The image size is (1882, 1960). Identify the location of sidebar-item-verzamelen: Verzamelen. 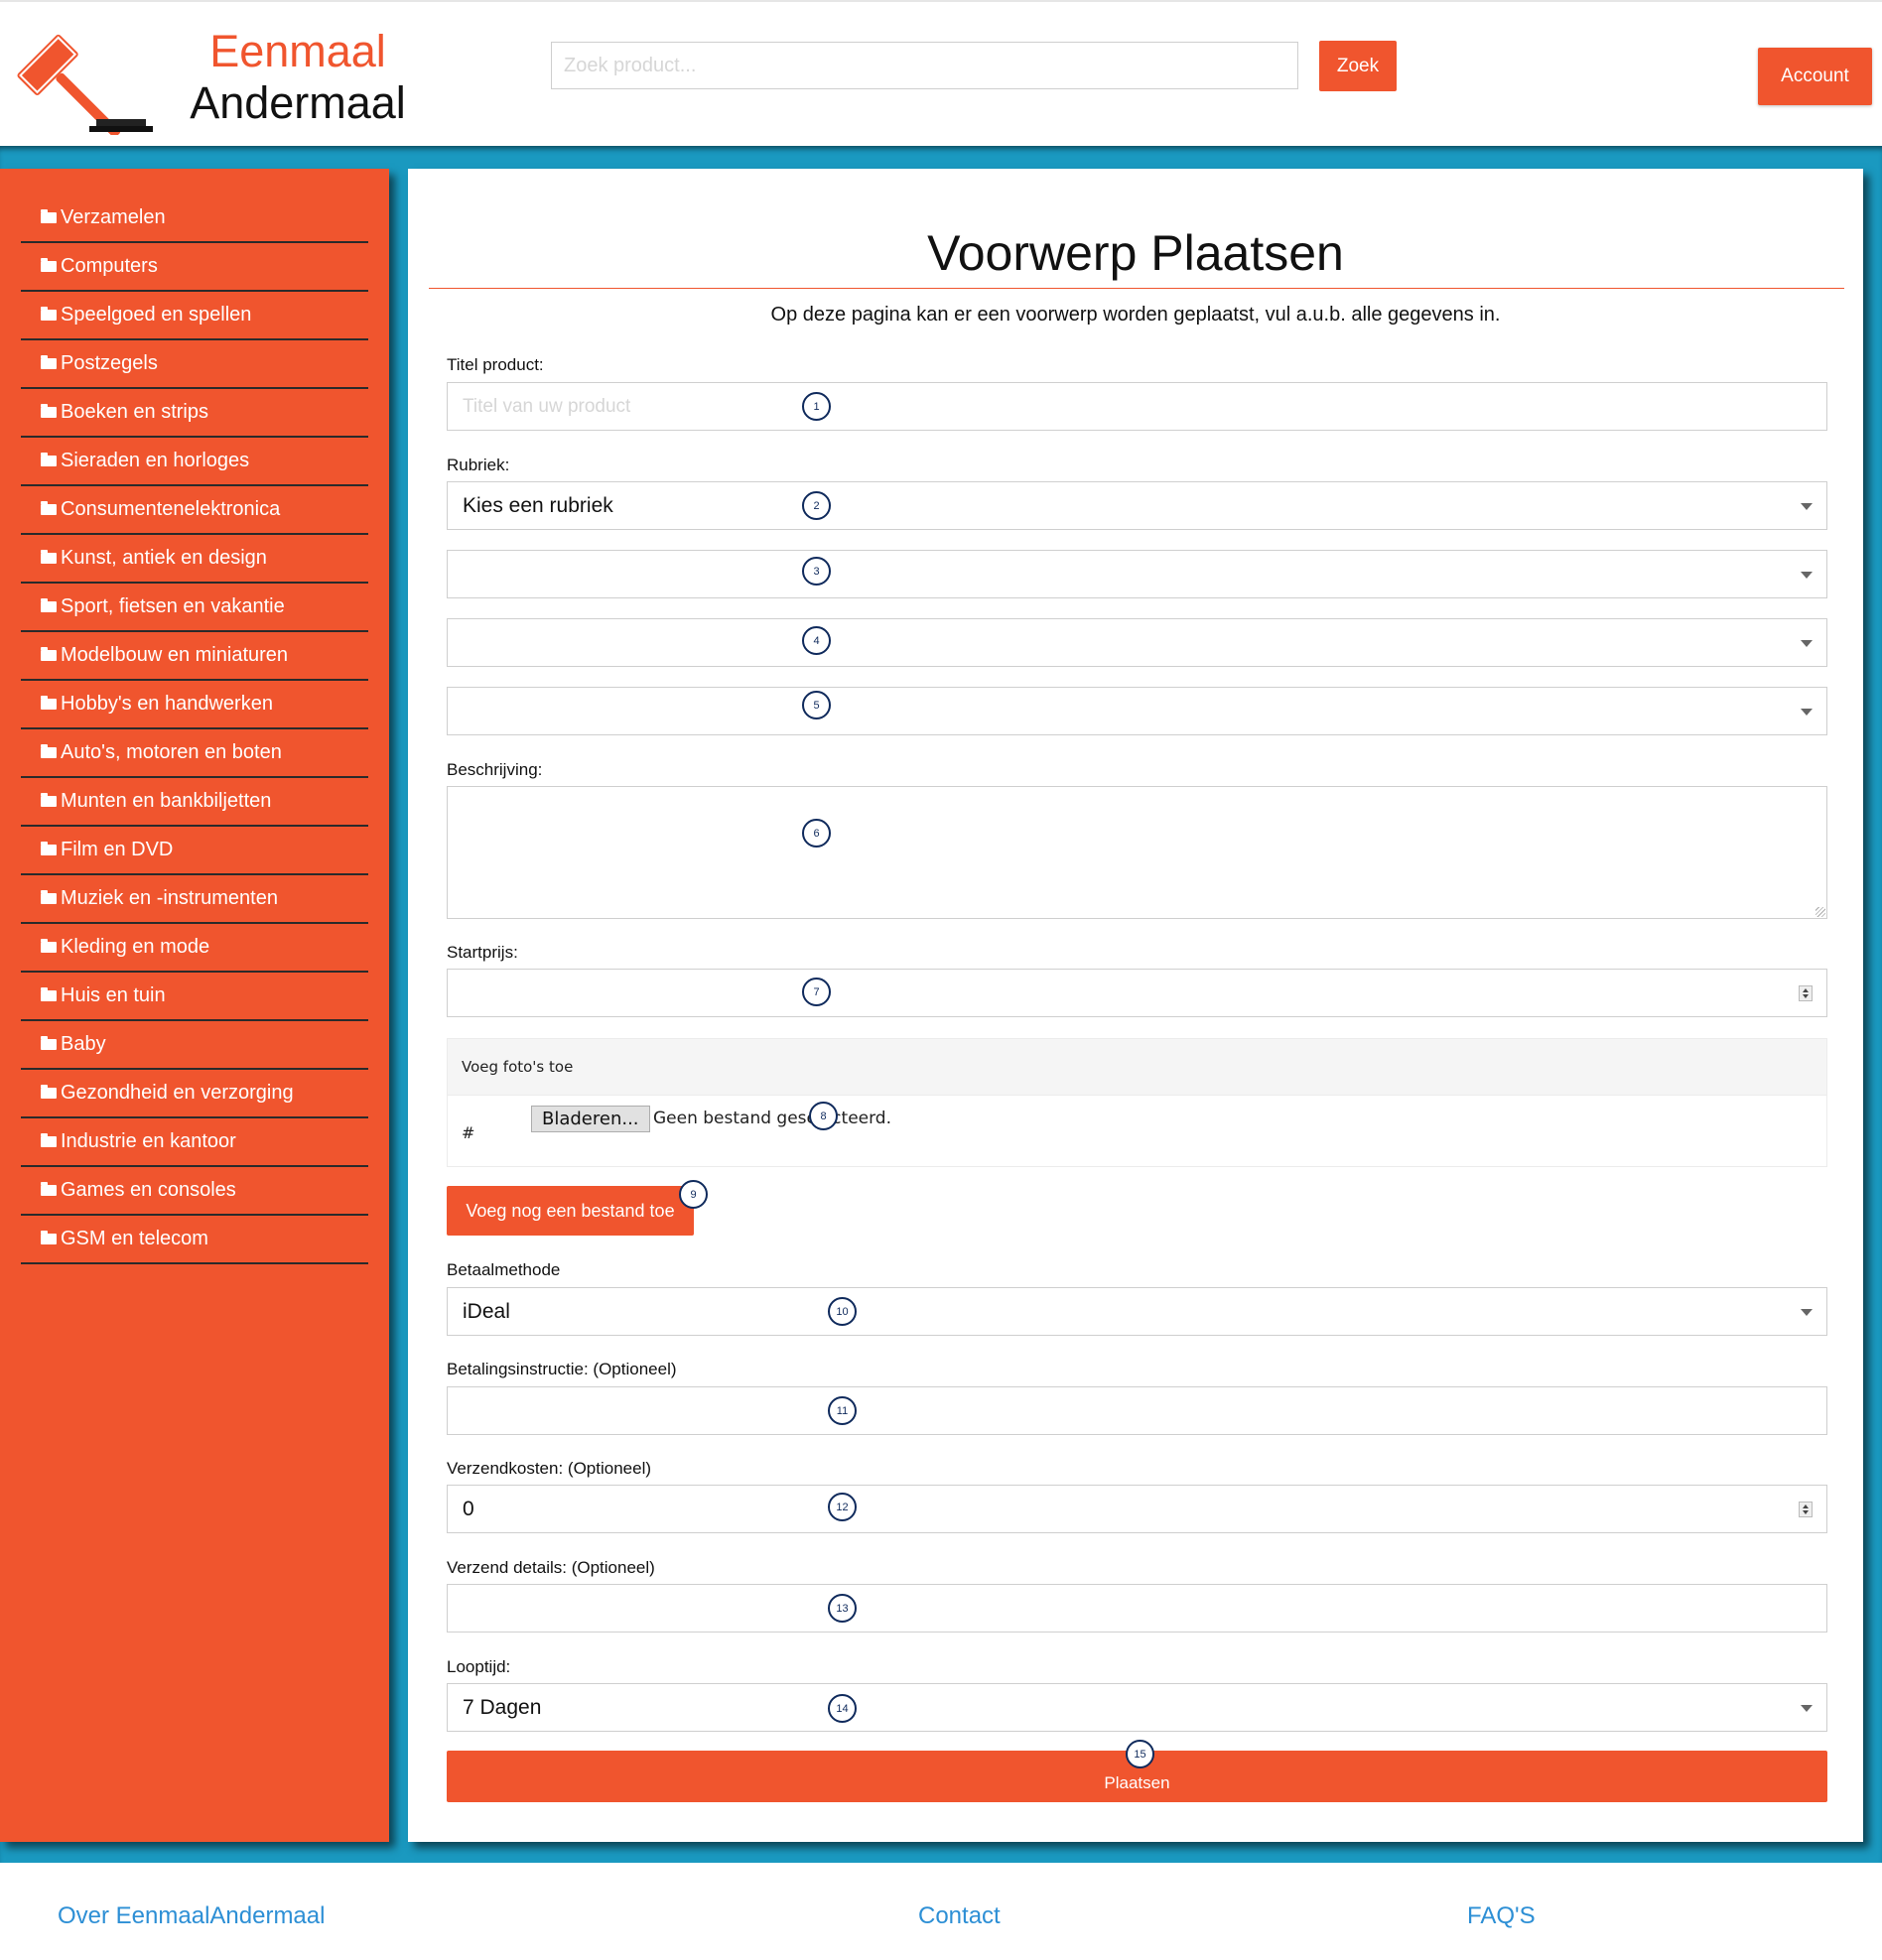
(195, 219).